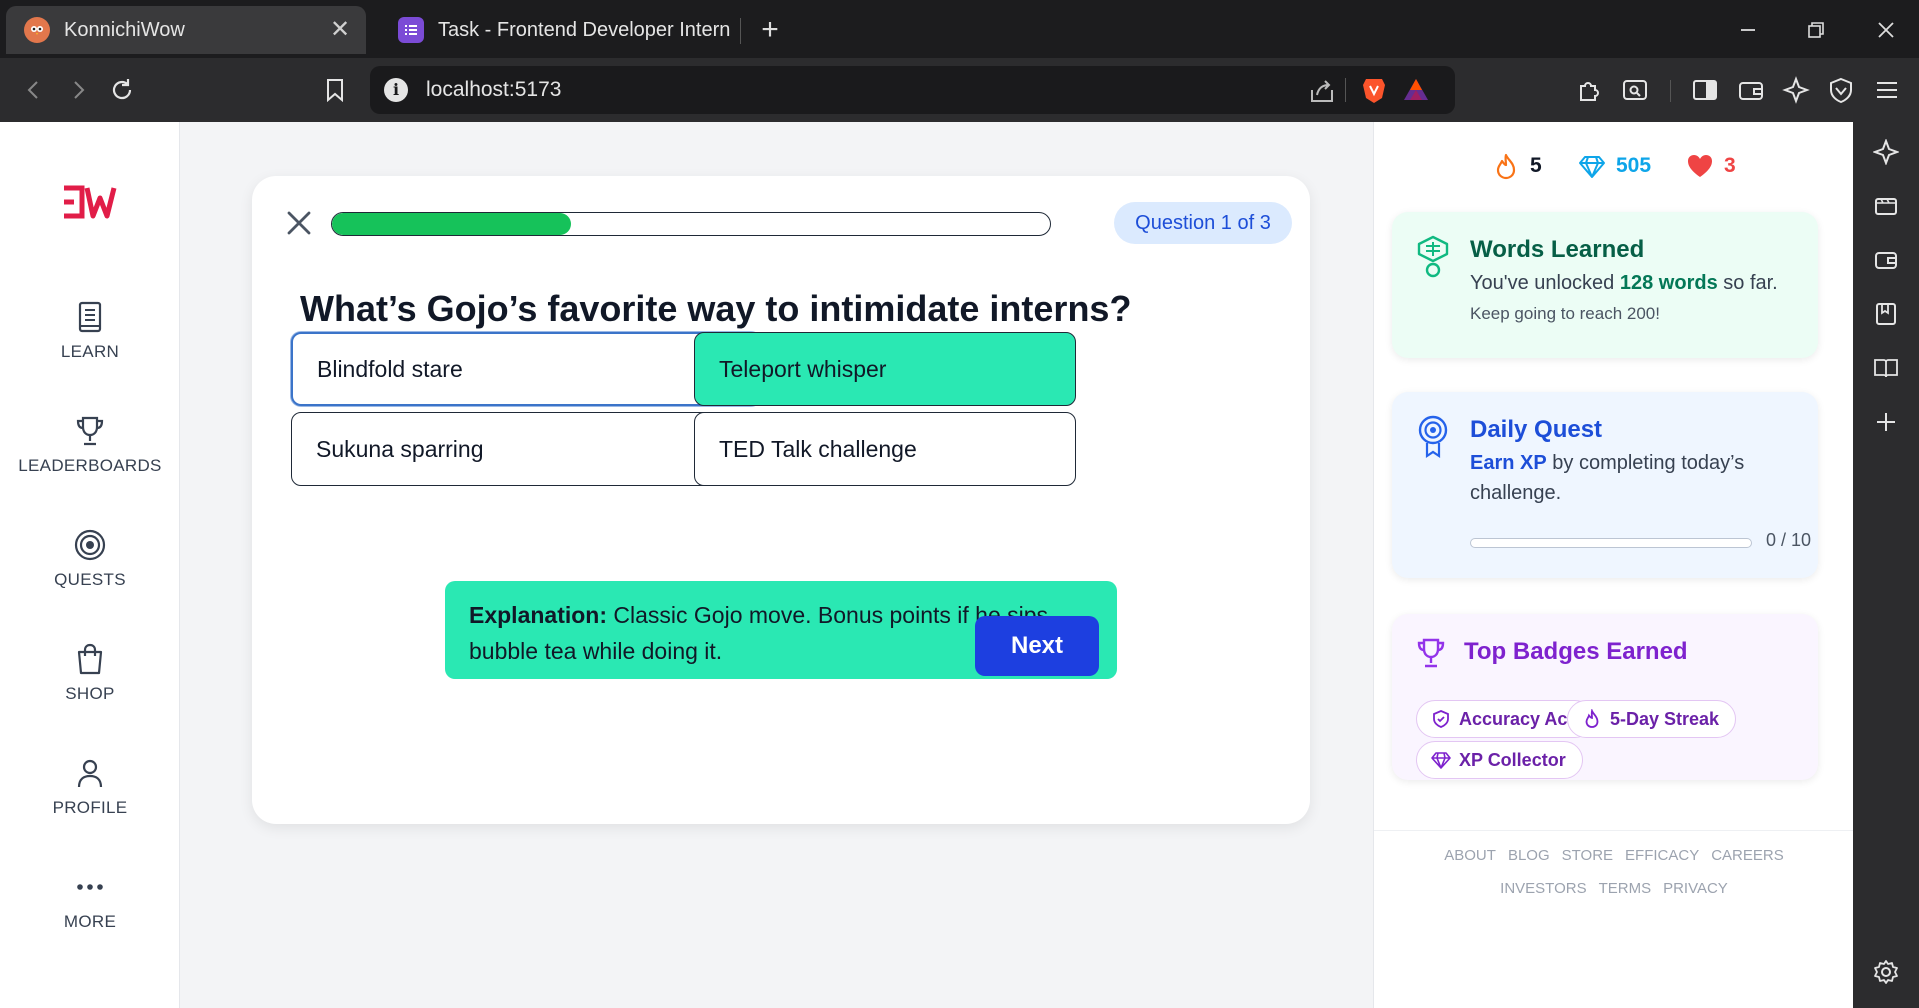 The image size is (1919, 1008). I want to click on extensions-icon, so click(1589, 90).